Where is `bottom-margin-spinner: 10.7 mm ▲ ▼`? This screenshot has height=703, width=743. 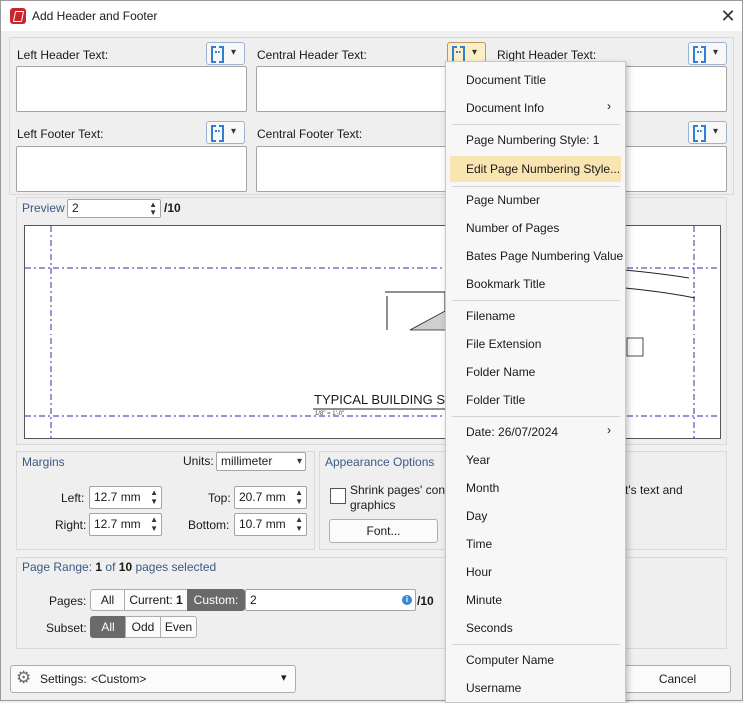 bottom-margin-spinner: 10.7 mm ▲ ▼ is located at coordinates (270, 524).